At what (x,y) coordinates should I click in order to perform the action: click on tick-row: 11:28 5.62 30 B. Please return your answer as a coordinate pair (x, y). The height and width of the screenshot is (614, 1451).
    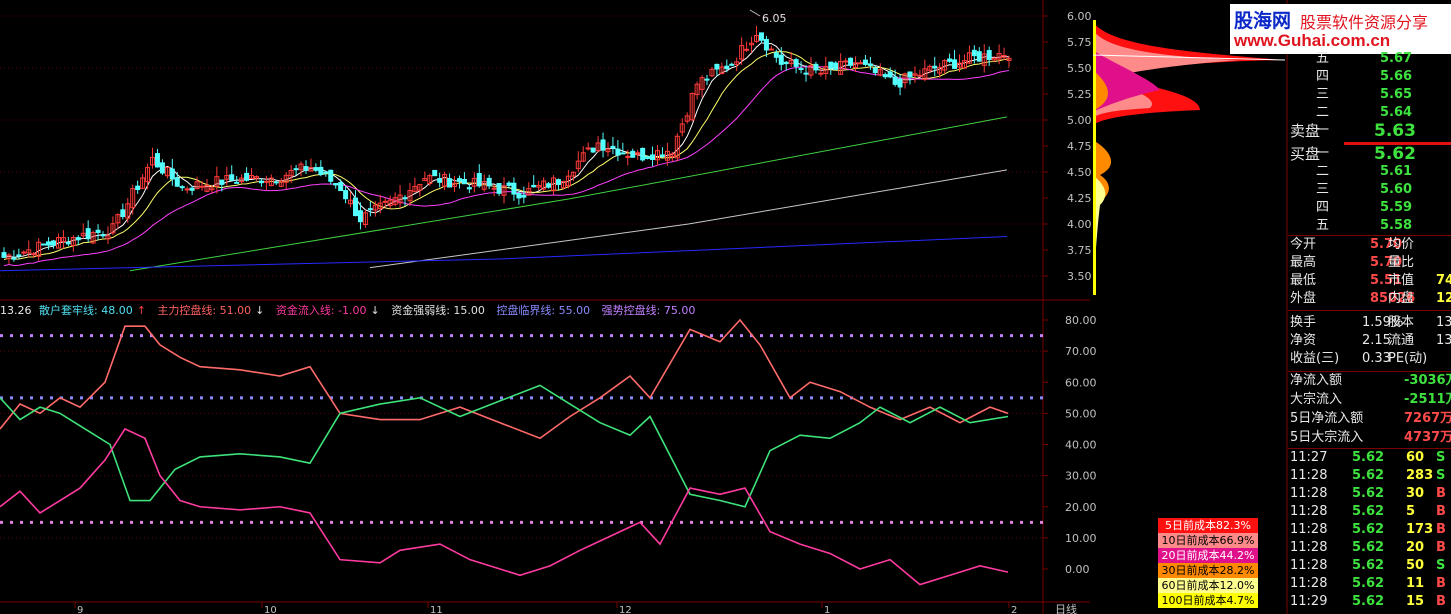
    Looking at the image, I should click on (1369, 494).